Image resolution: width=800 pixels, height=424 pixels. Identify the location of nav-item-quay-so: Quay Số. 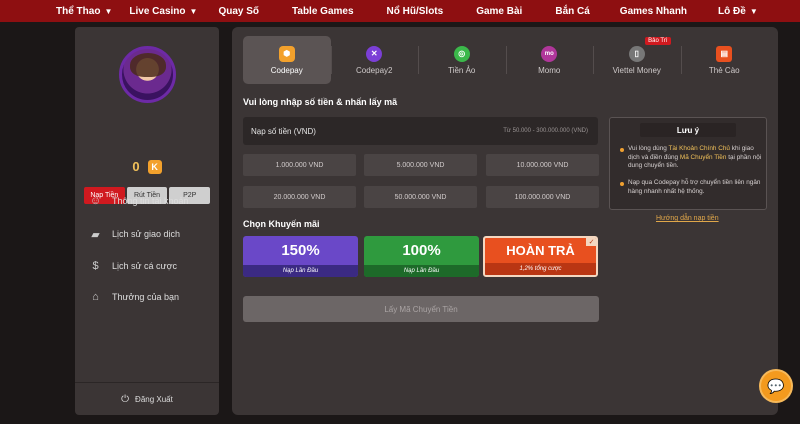
(238, 11).